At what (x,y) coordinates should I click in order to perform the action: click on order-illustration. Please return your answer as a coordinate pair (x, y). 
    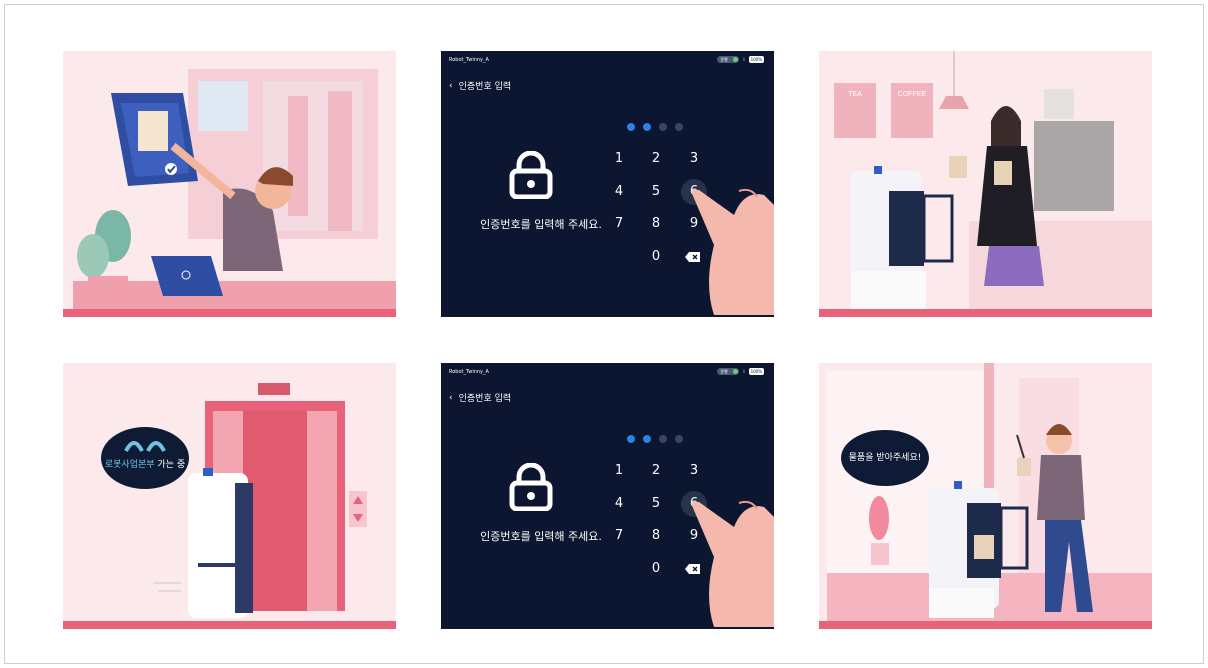
    Looking at the image, I should click on (234, 190).